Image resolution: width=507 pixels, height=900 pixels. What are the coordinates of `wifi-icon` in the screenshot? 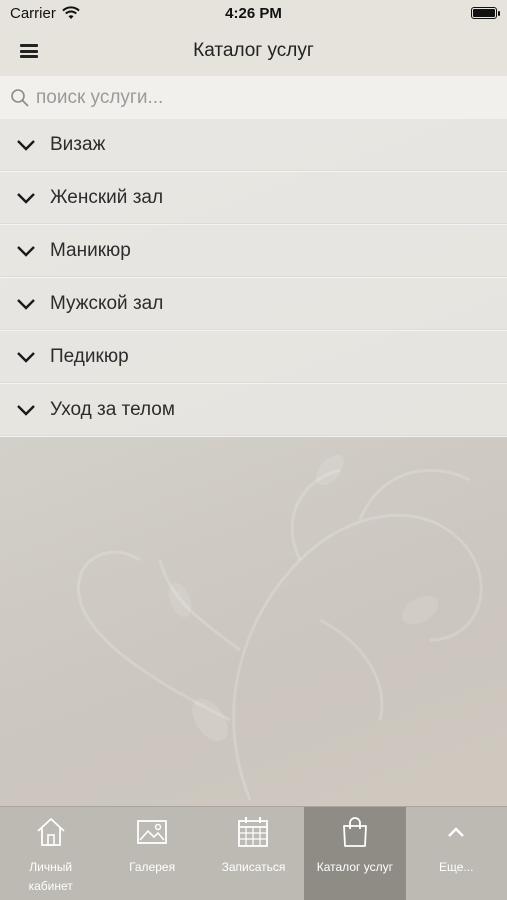 It's located at (71, 12).